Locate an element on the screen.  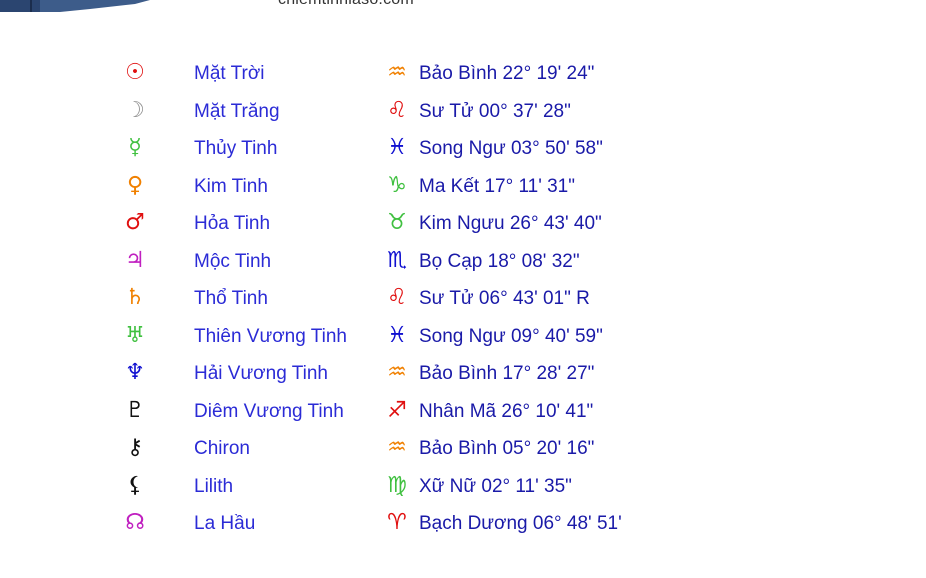
uranus-icon: ♅ is located at coordinates (135, 335).